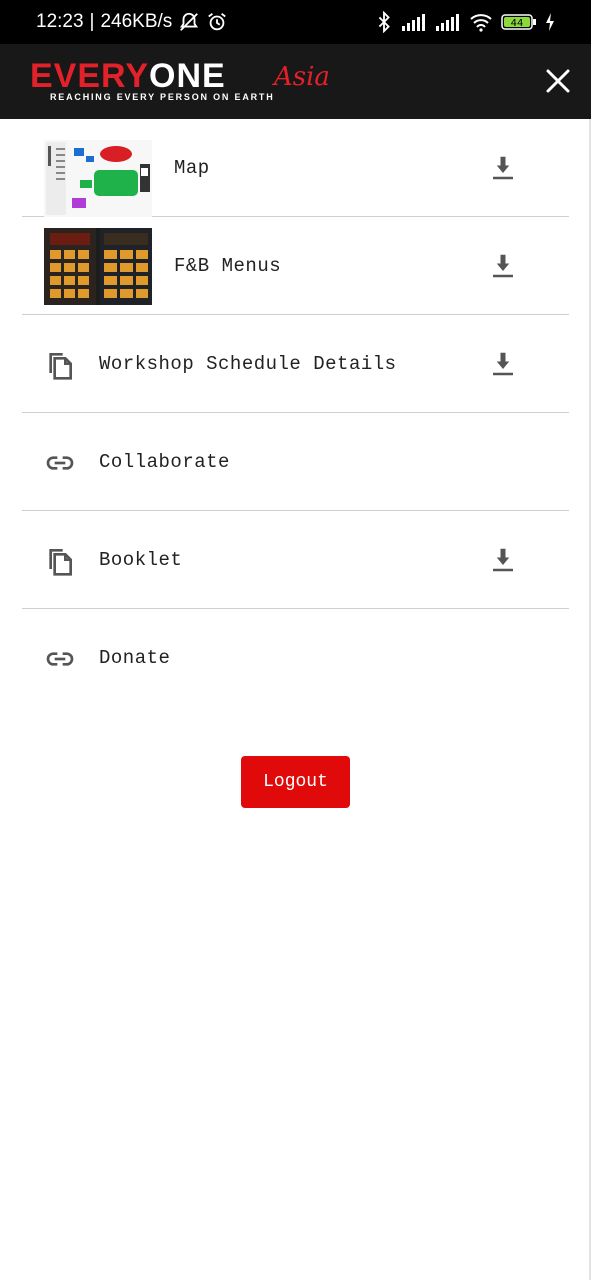 The width and height of the screenshot is (591, 1280). I want to click on battery-icon: 44, so click(518, 22).